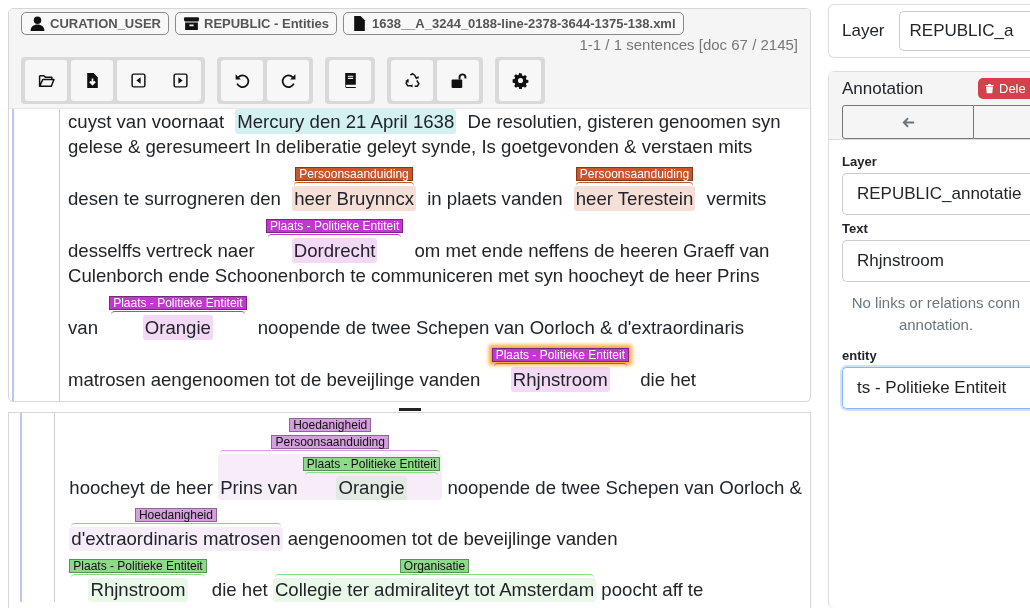  What do you see at coordinates (736, 199) in the screenshot?
I see `text-run: vermits` at bounding box center [736, 199].